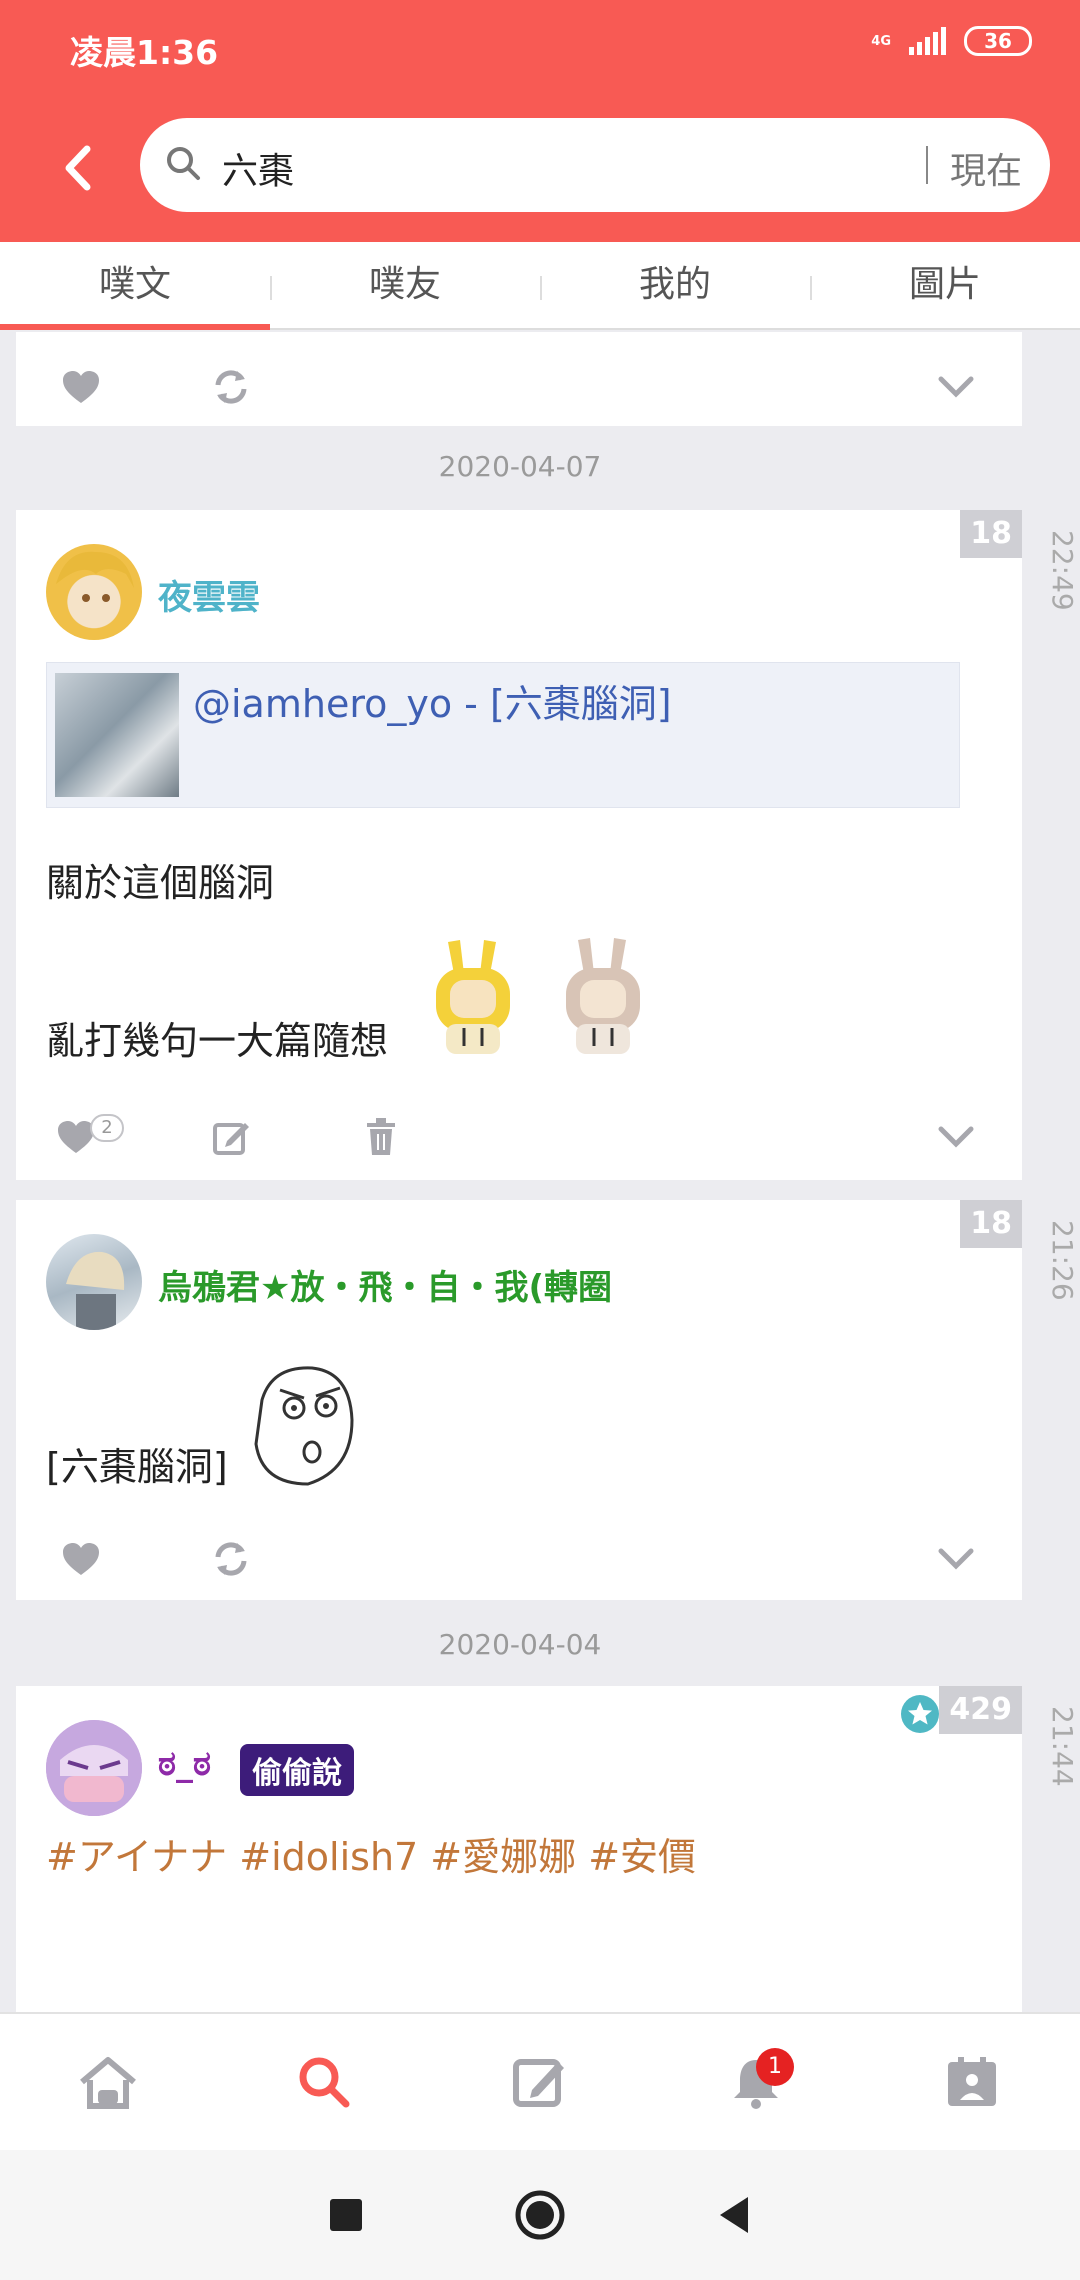  What do you see at coordinates (1062, 1746) in the screenshot?
I see `post-time: 21:44` at bounding box center [1062, 1746].